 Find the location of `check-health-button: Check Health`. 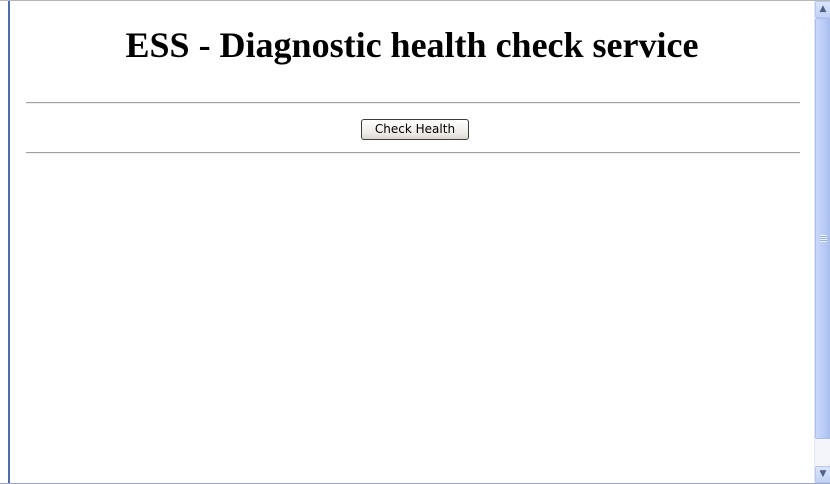

check-health-button: Check Health is located at coordinates (415, 129).